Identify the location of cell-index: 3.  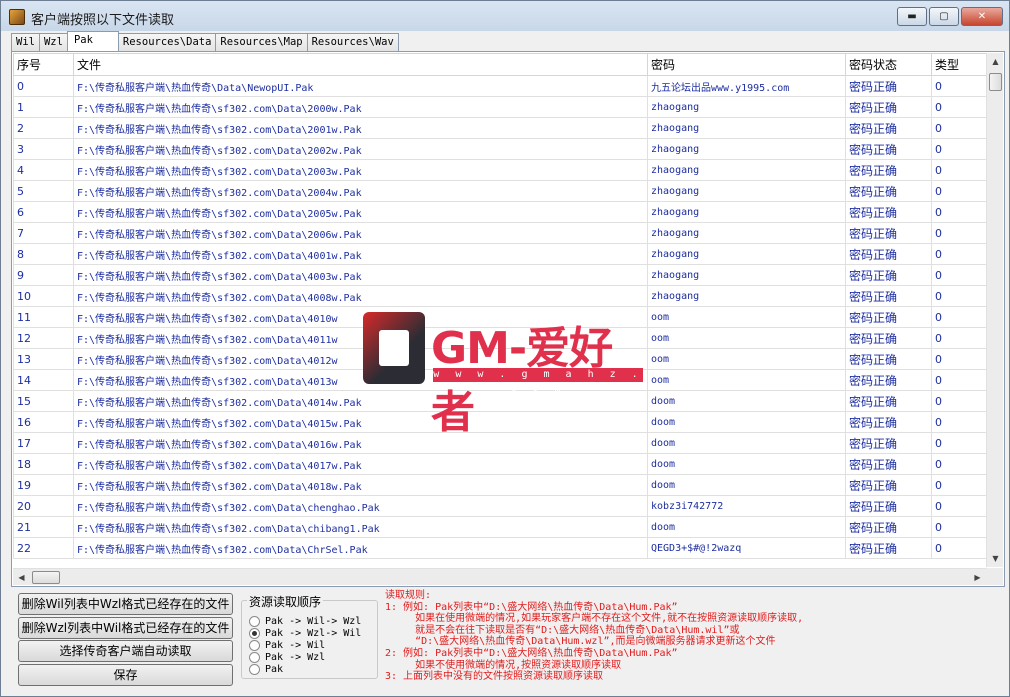
(43, 149).